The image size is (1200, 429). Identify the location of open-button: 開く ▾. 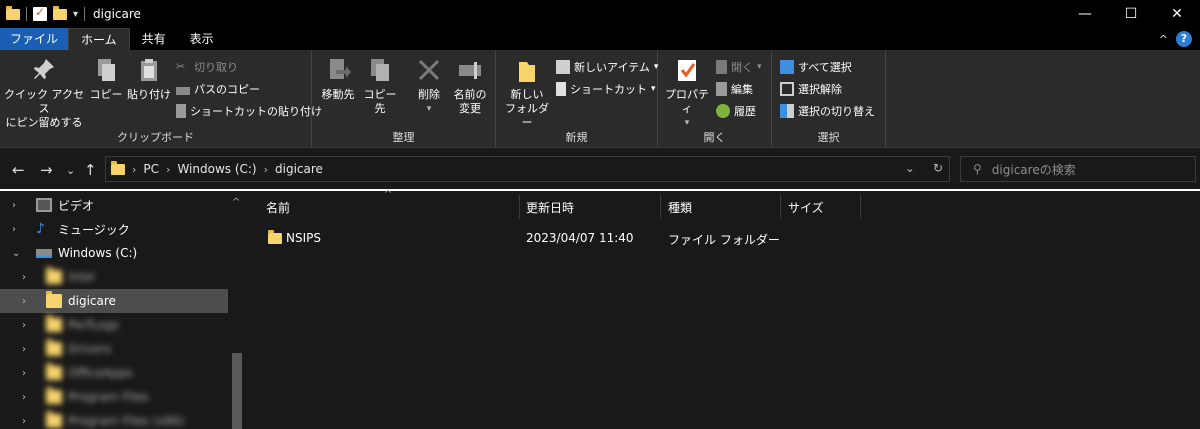
(739, 67).